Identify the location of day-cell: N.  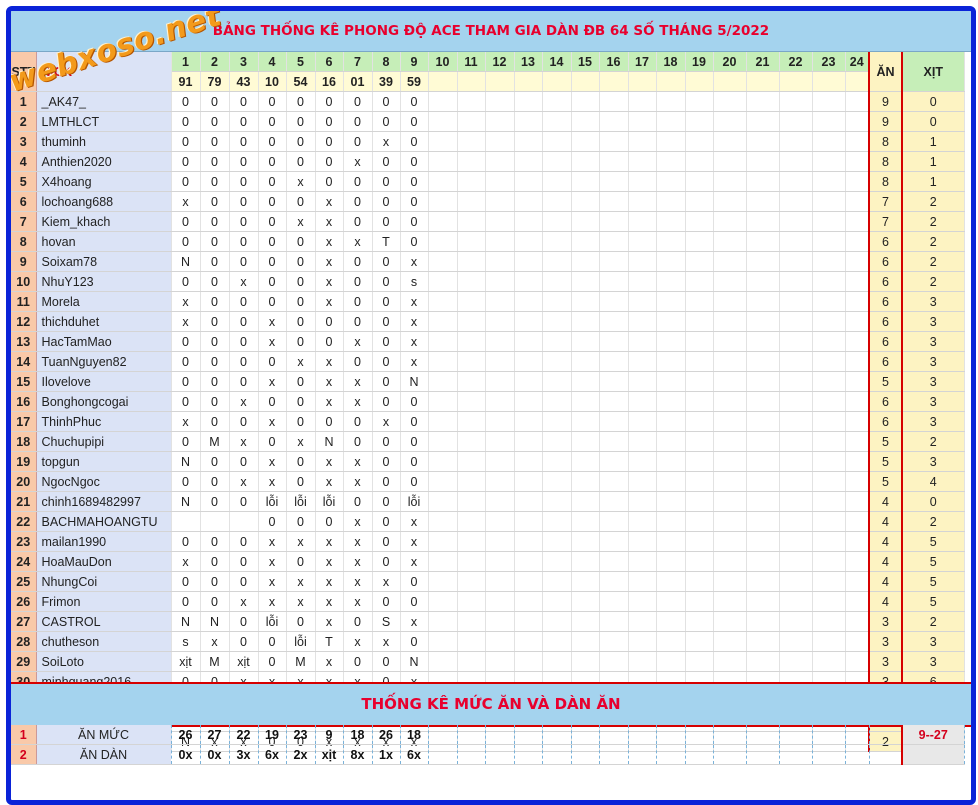
(329, 441).